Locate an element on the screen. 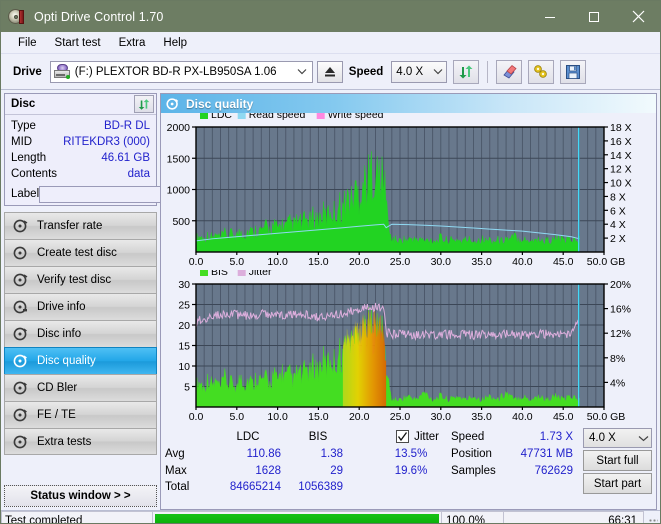 The image size is (661, 524). svg-text: 1000 is located at coordinates (179, 191).